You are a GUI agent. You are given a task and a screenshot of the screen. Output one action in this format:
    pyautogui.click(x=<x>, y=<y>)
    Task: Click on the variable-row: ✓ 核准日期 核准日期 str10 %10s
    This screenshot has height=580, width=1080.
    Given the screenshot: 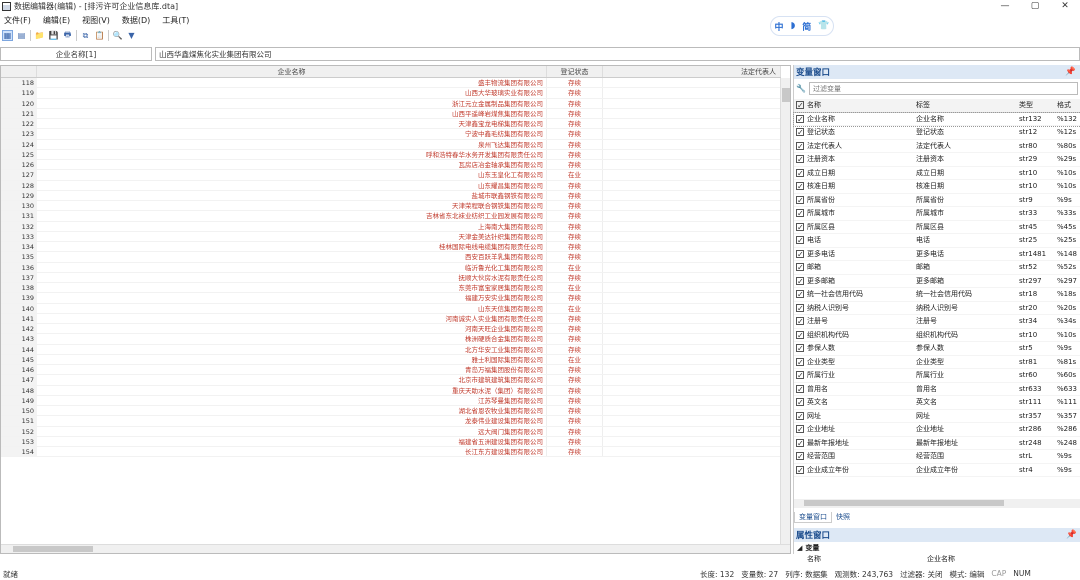 What is the action you would take?
    pyautogui.click(x=937, y=187)
    